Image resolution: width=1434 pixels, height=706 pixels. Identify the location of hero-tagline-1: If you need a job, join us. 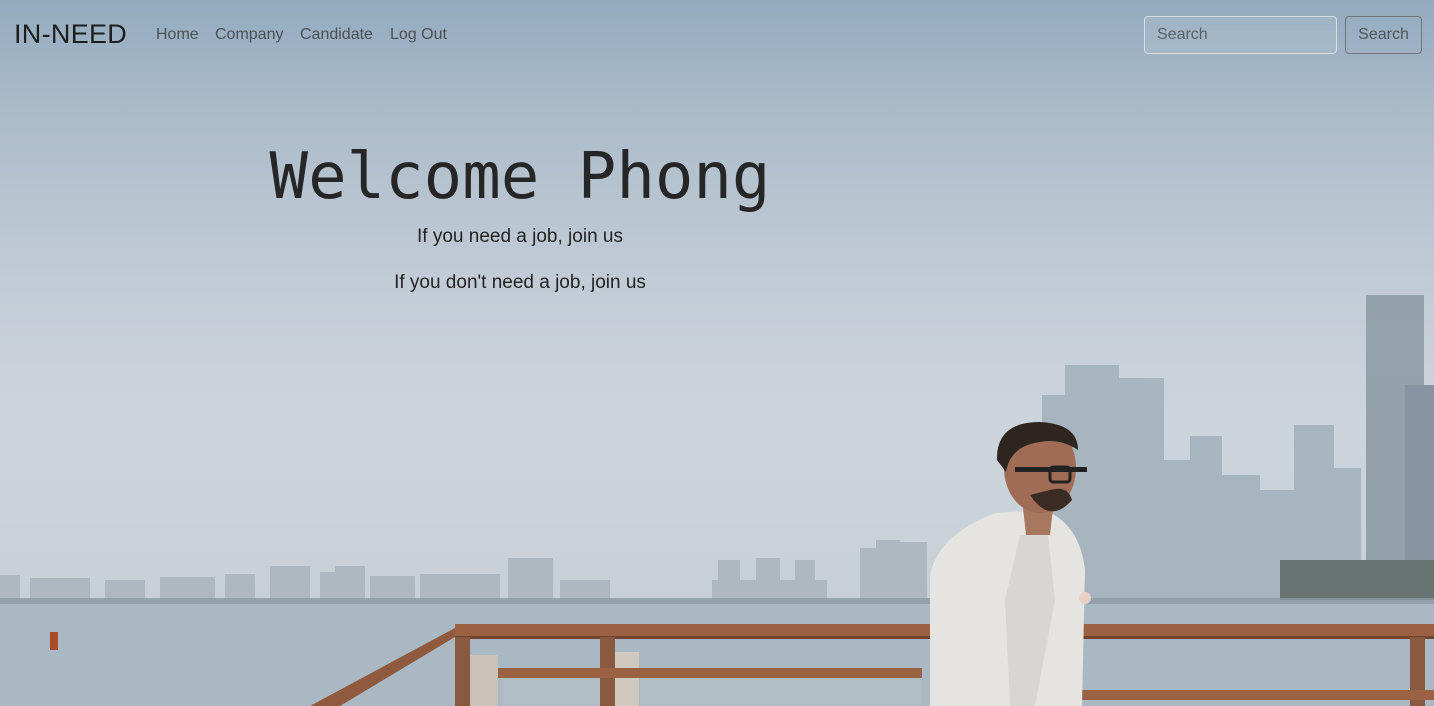
(520, 236).